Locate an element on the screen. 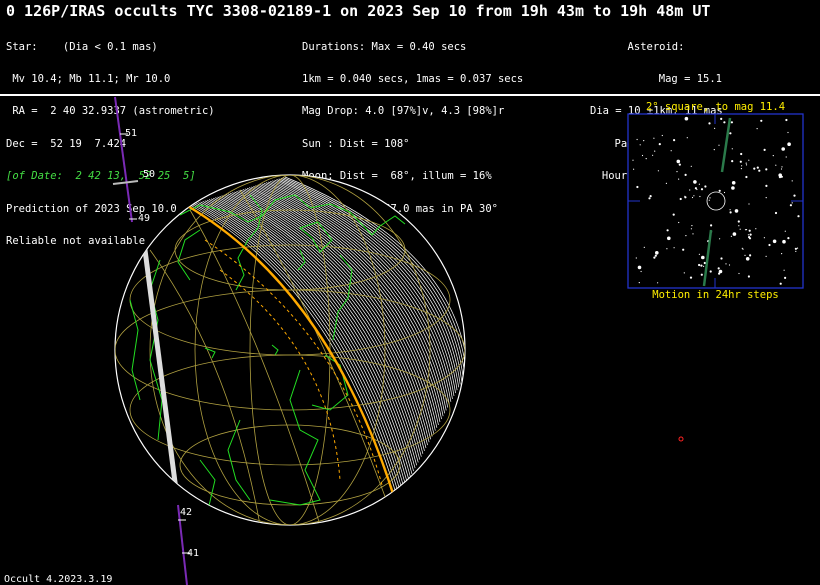  path-track-upper is located at coordinates (125, 159).